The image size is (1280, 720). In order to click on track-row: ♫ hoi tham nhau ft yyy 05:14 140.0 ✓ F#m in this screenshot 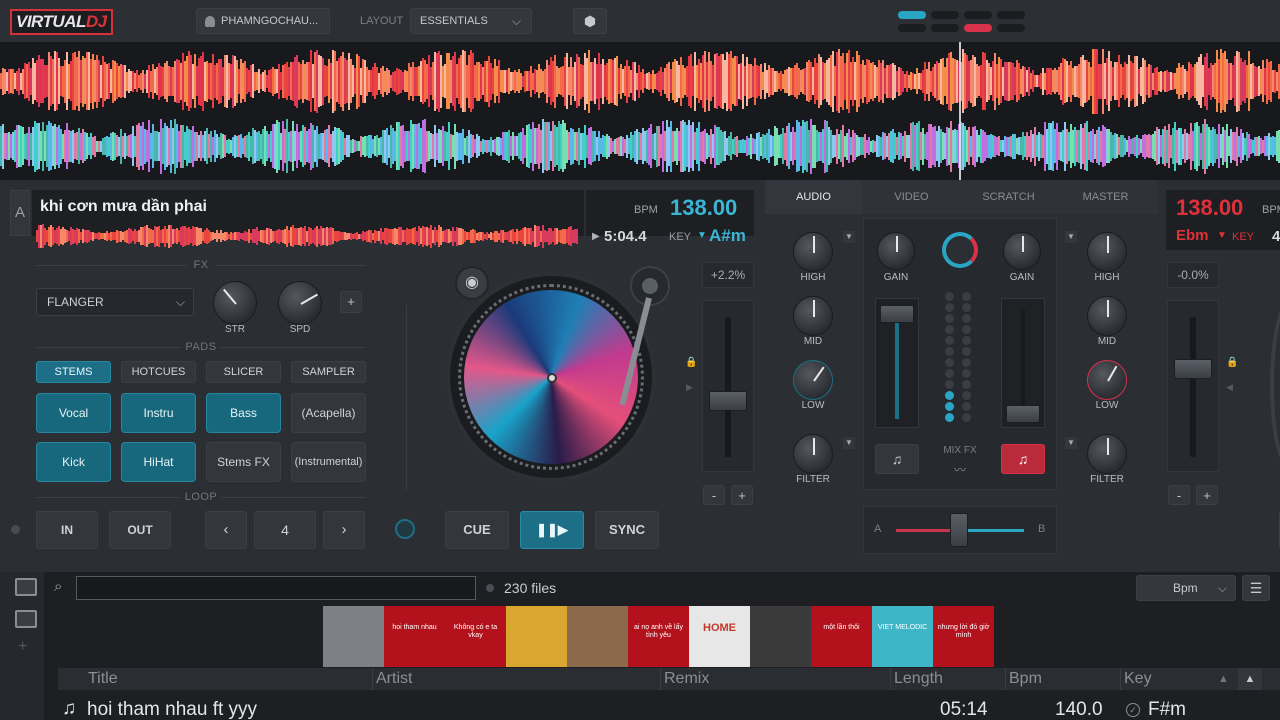, I will do `click(648, 708)`.